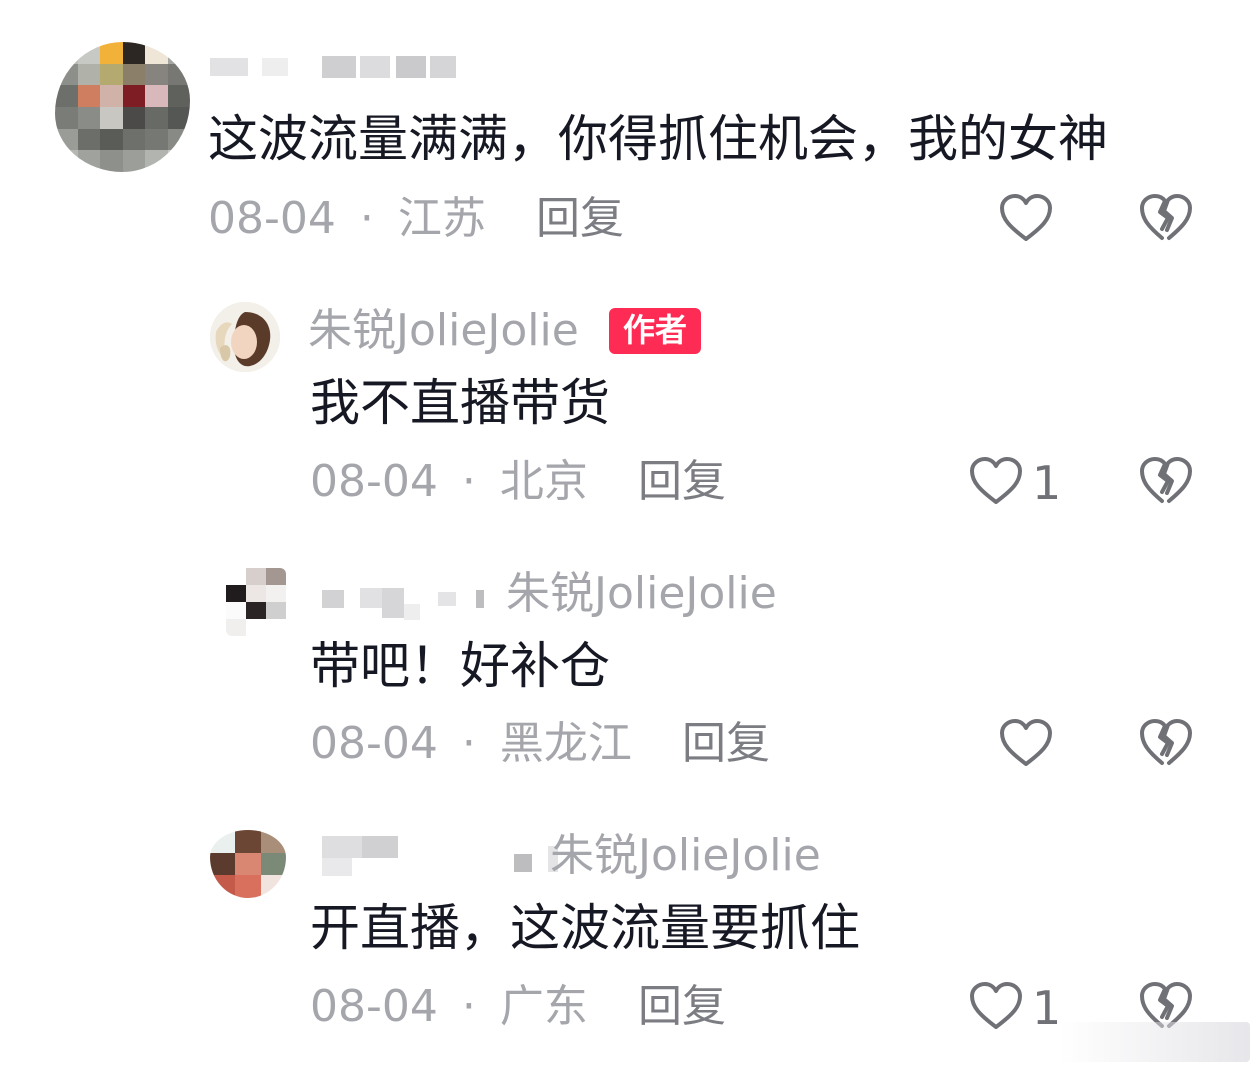 This screenshot has width=1260, height=1075. What do you see at coordinates (543, 1006) in the screenshot?
I see `comment-4-location: 广东` at bounding box center [543, 1006].